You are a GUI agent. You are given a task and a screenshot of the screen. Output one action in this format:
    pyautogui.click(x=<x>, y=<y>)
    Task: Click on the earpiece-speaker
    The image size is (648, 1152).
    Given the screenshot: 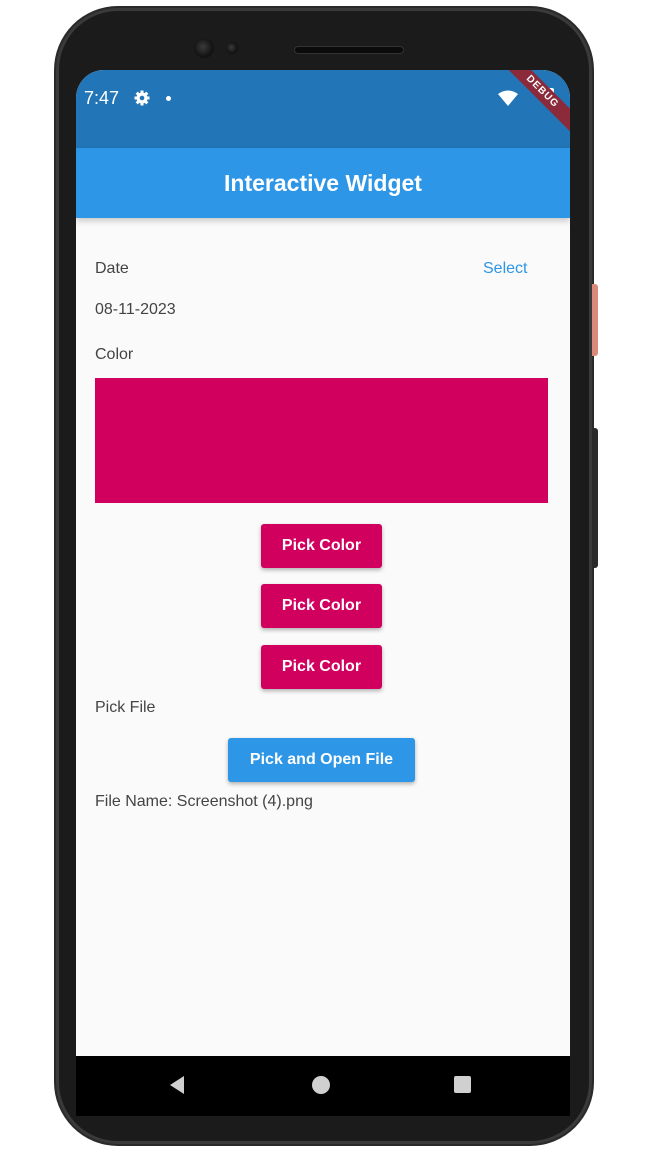 What is the action you would take?
    pyautogui.click(x=349, y=50)
    